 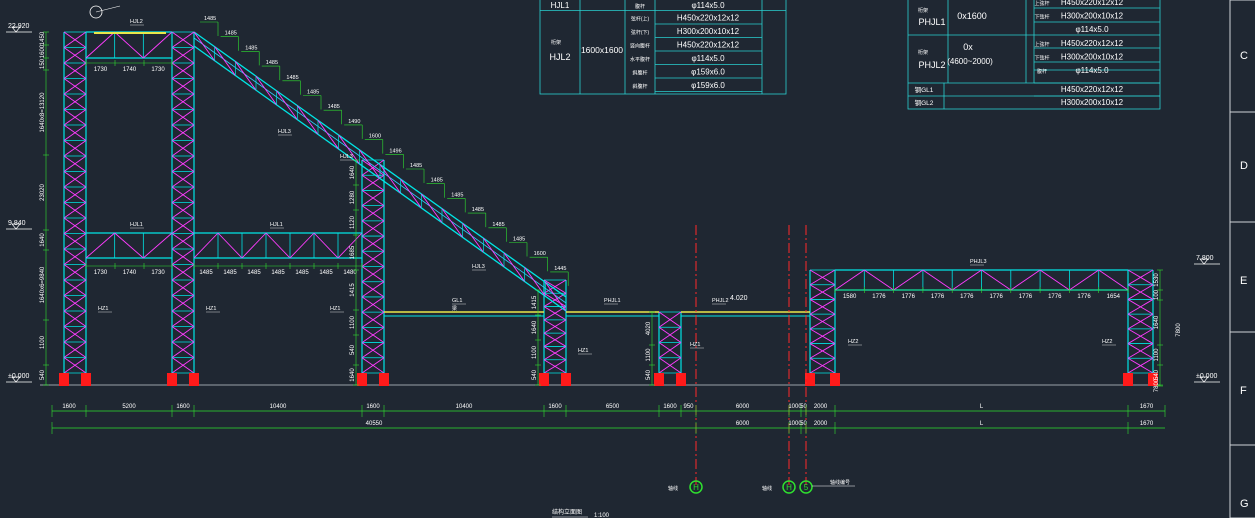 I want to click on dim-left-vert: 540, so click(x=43, y=374).